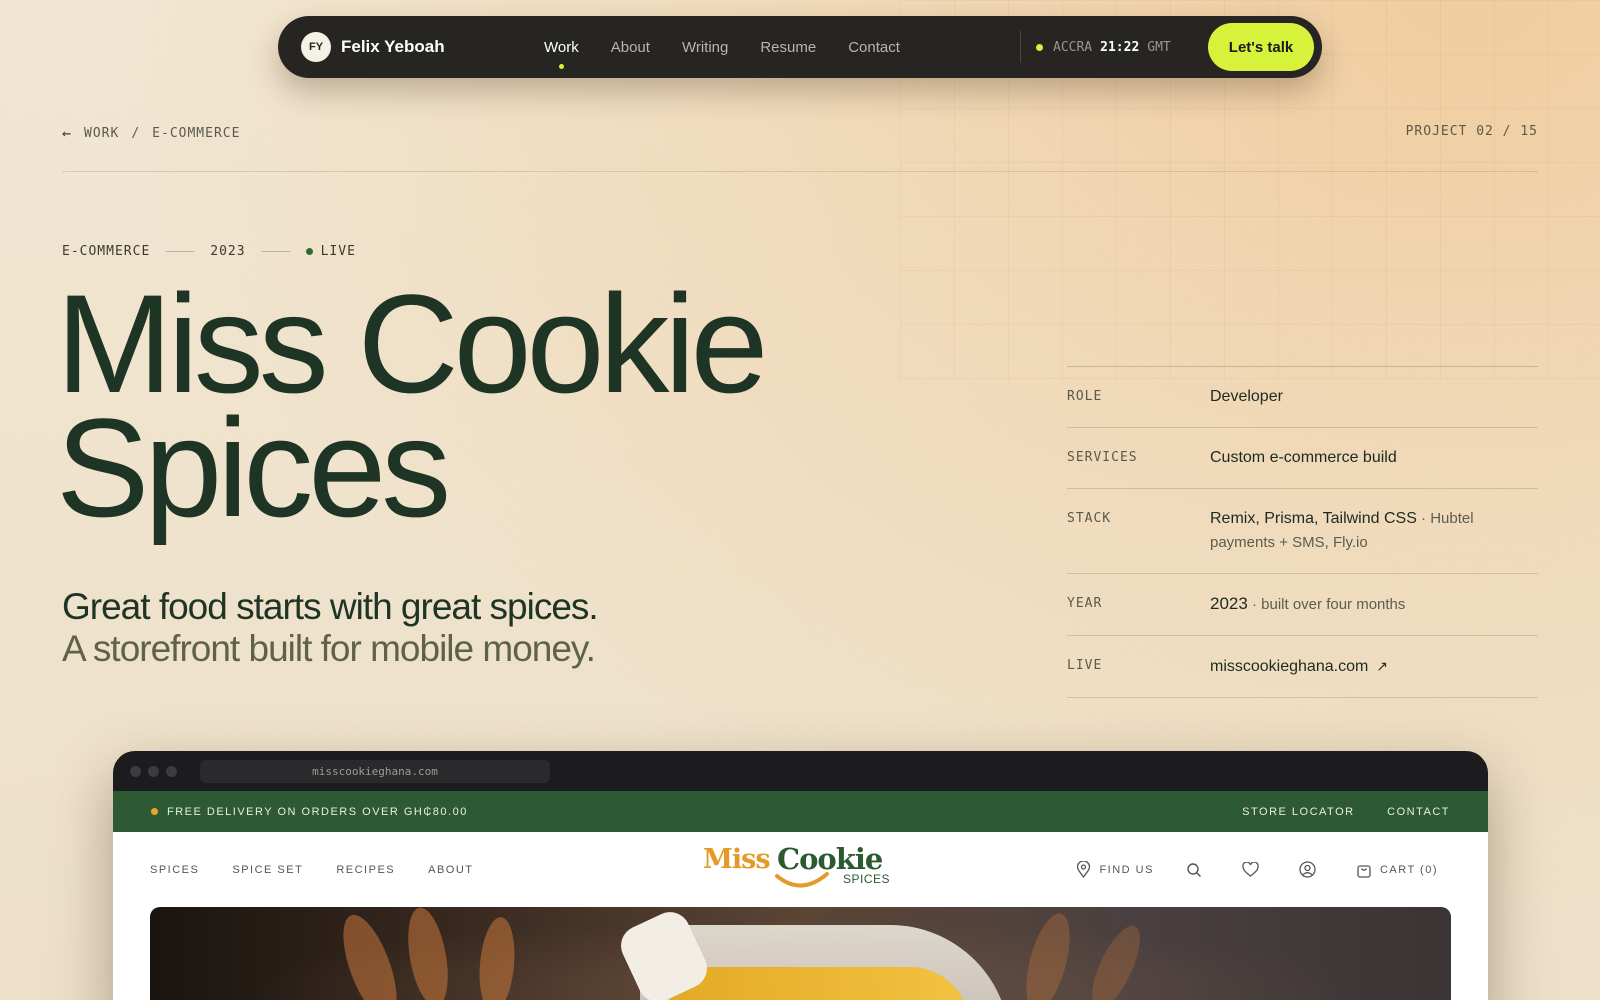  What do you see at coordinates (1073, 47) in the screenshot?
I see `clock-city: ACCRA` at bounding box center [1073, 47].